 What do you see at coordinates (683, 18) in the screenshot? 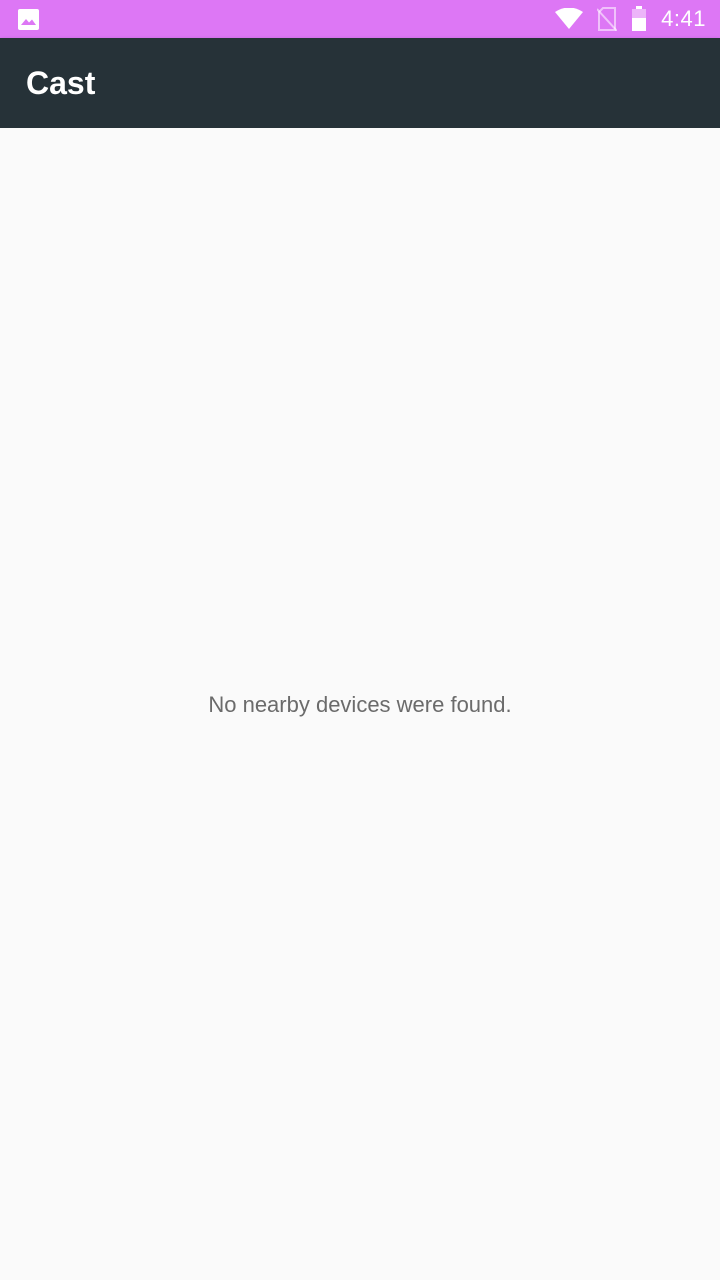
I see `status-time: 4:41` at bounding box center [683, 18].